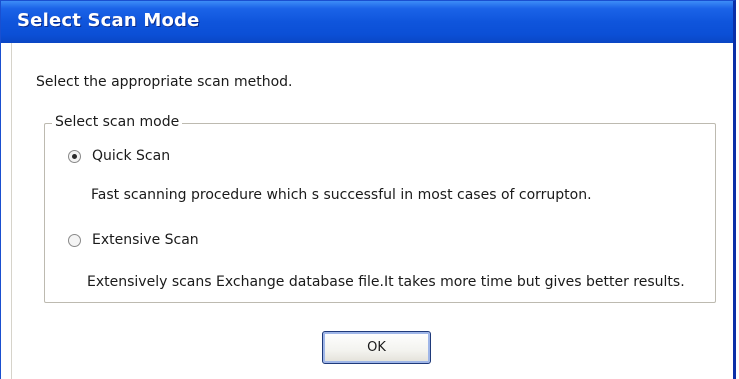 Image resolution: width=739 pixels, height=379 pixels. What do you see at coordinates (117, 122) in the screenshot?
I see `scan-mode-group-legend: Select scan mode` at bounding box center [117, 122].